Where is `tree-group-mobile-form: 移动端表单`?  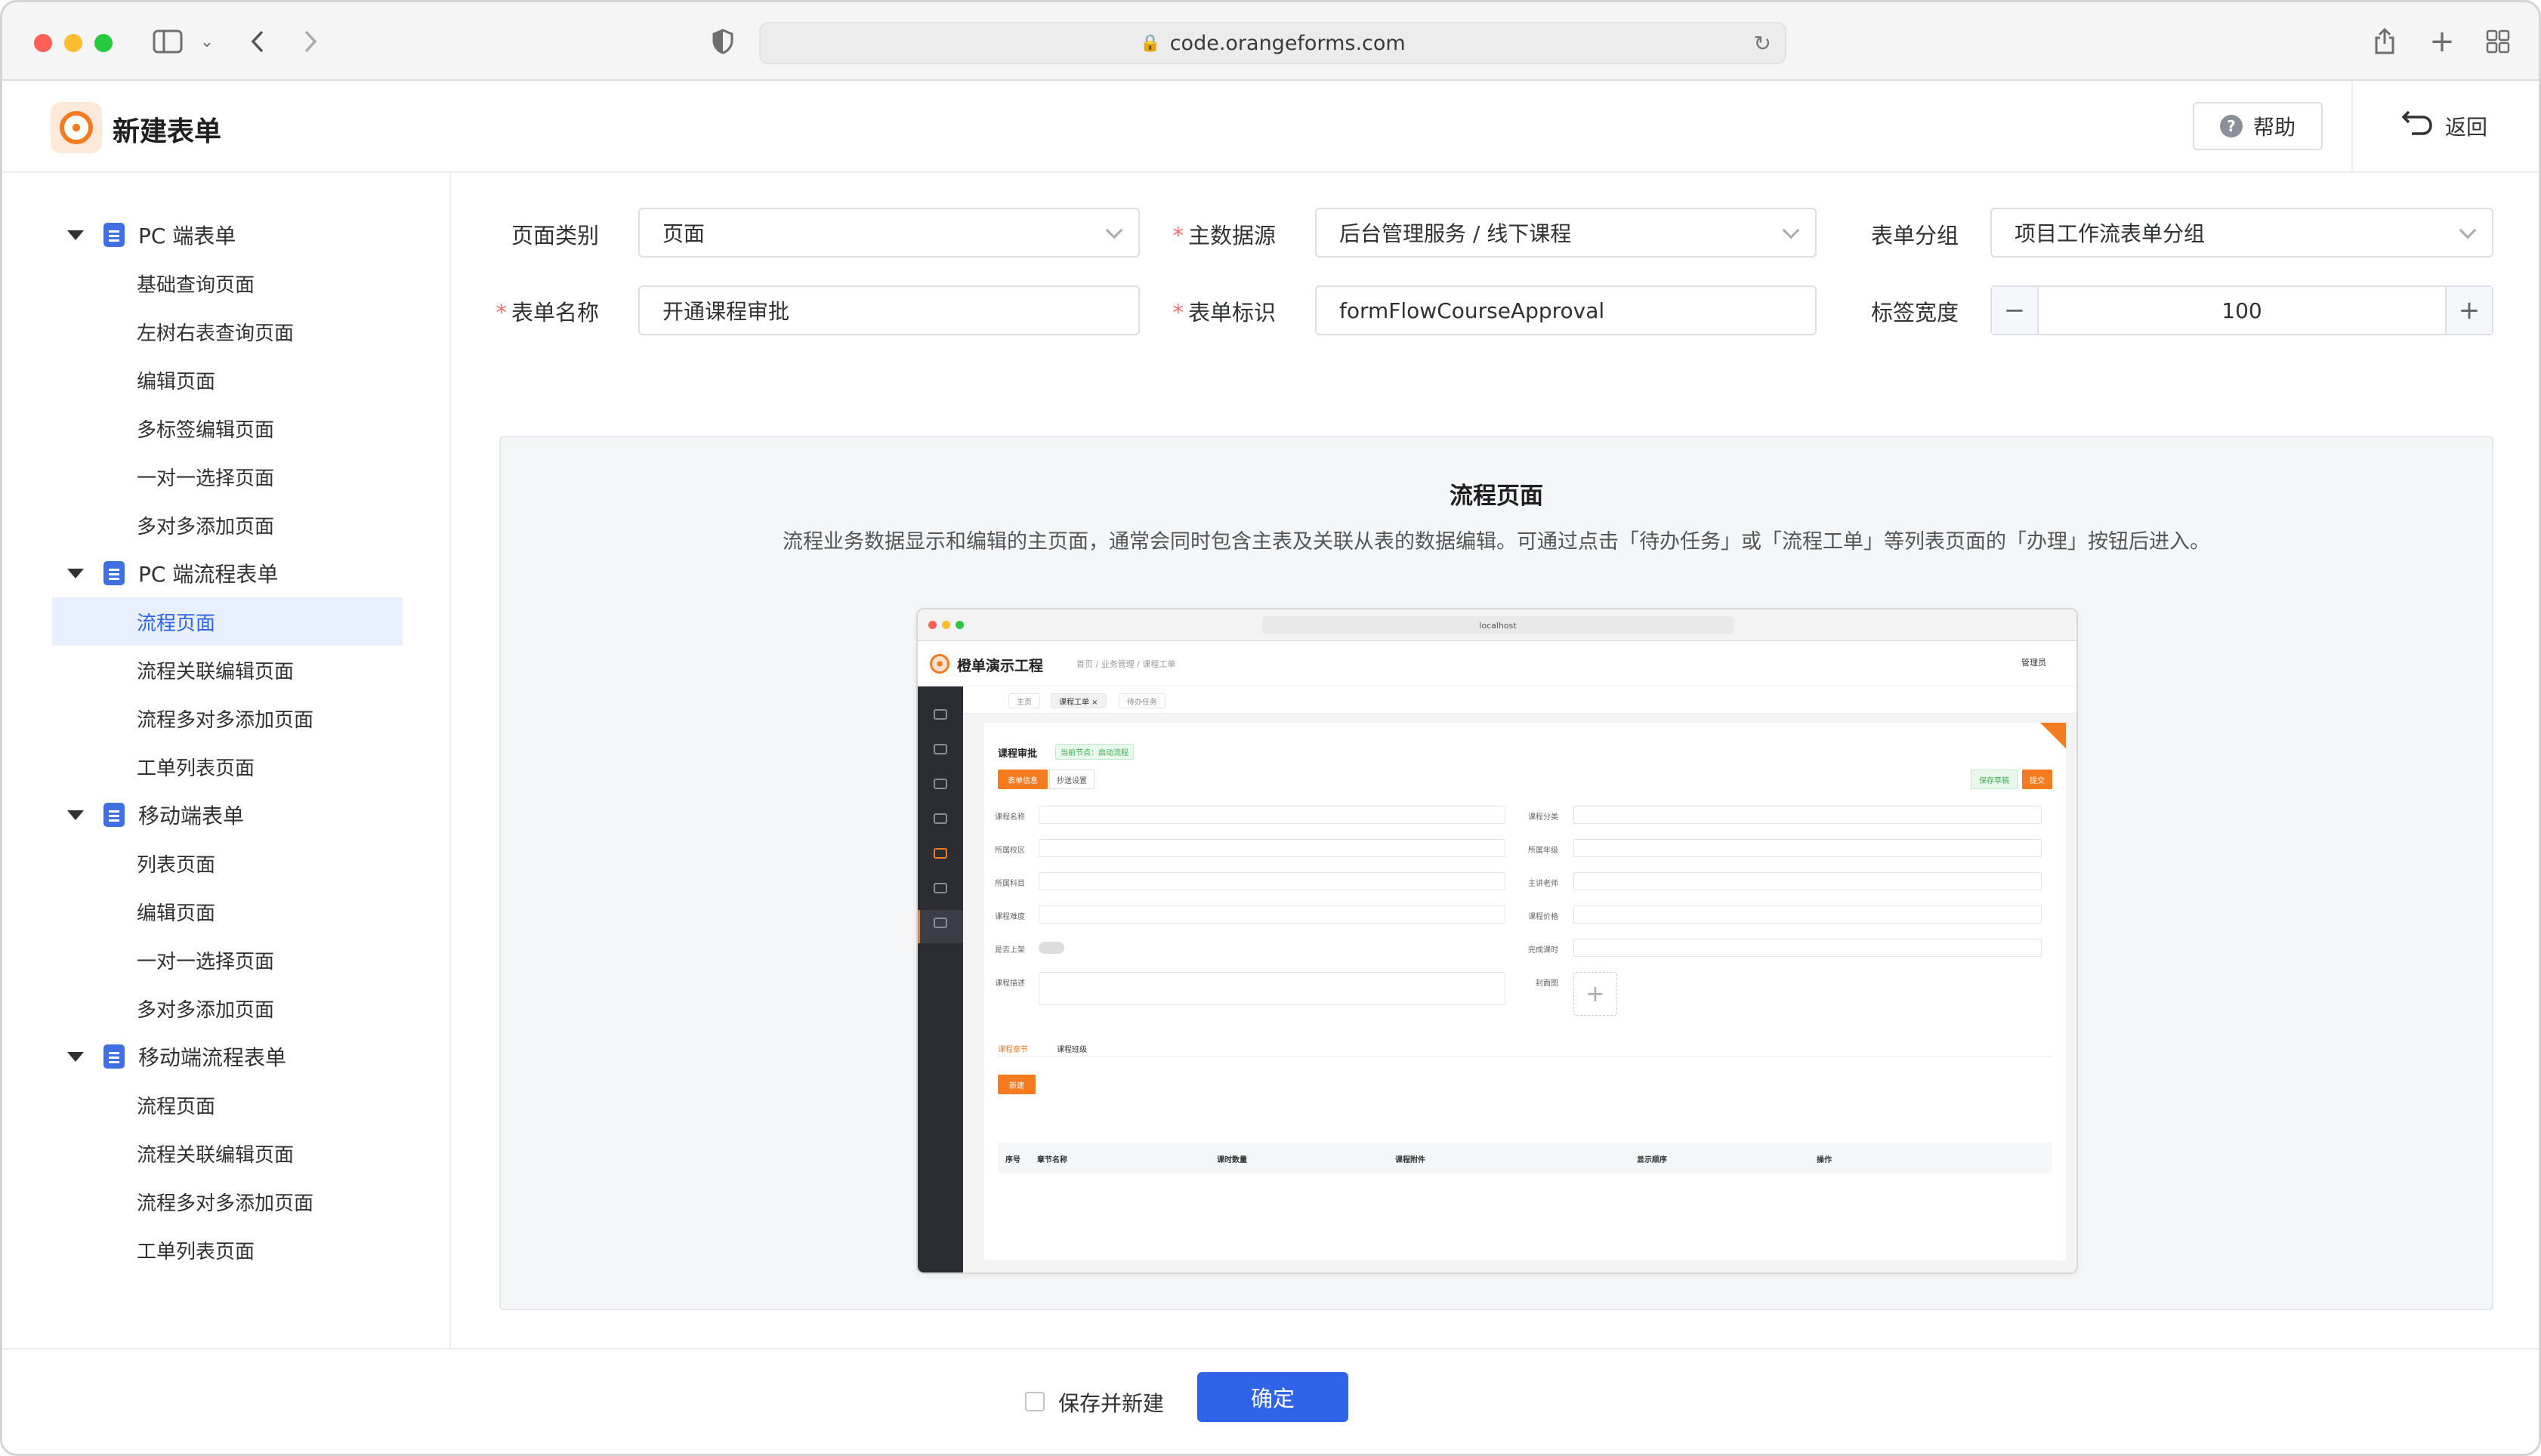 tree-group-mobile-form: 移动端表单 is located at coordinates (228, 815).